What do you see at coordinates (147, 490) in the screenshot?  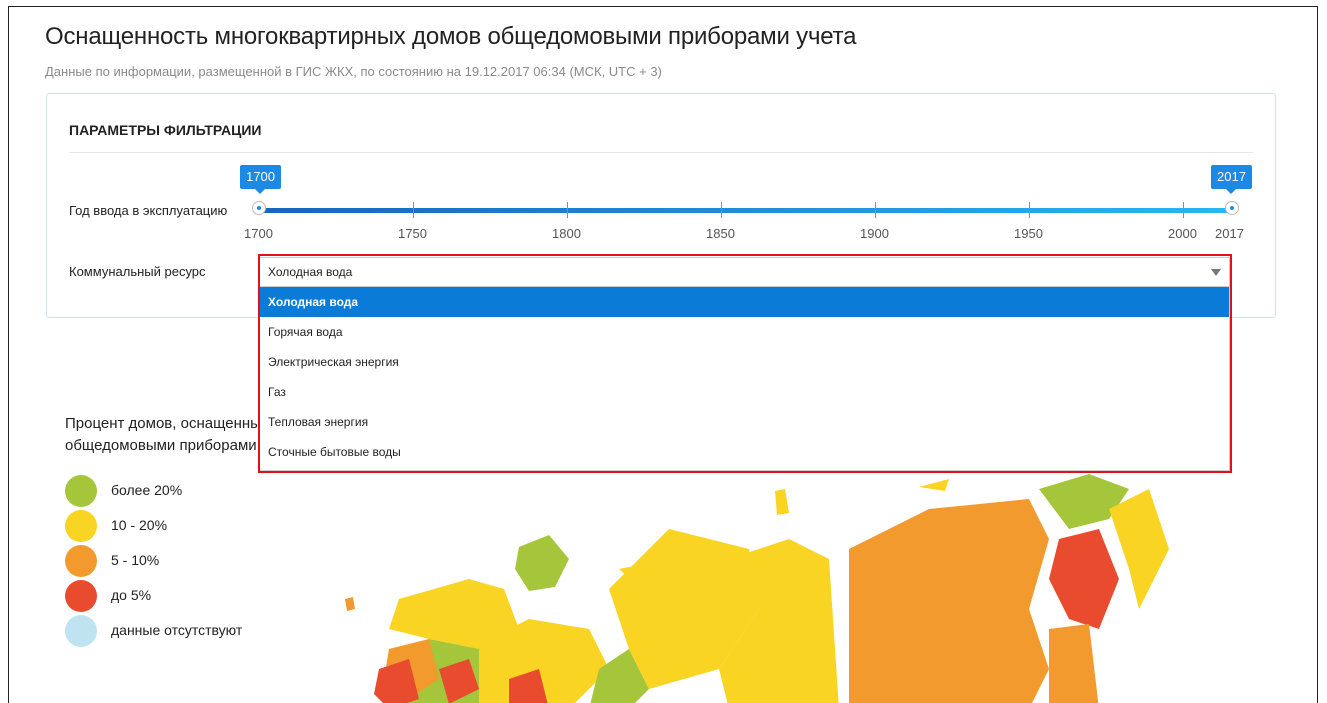 I see `legend-label: более 20%` at bounding box center [147, 490].